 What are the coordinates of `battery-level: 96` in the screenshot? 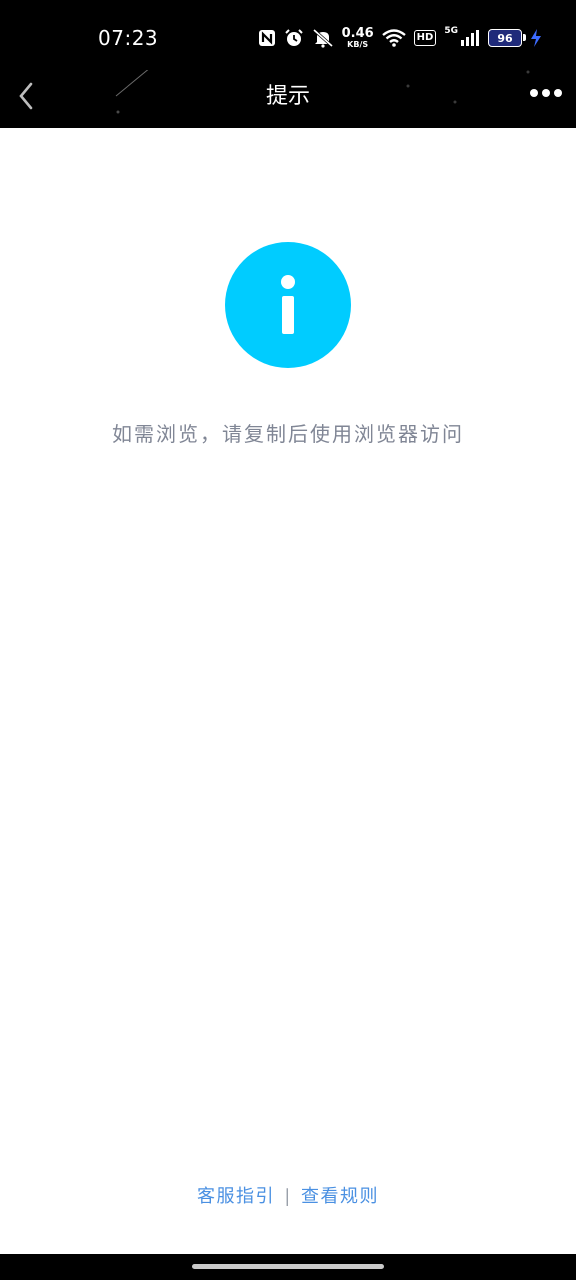 It's located at (505, 38).